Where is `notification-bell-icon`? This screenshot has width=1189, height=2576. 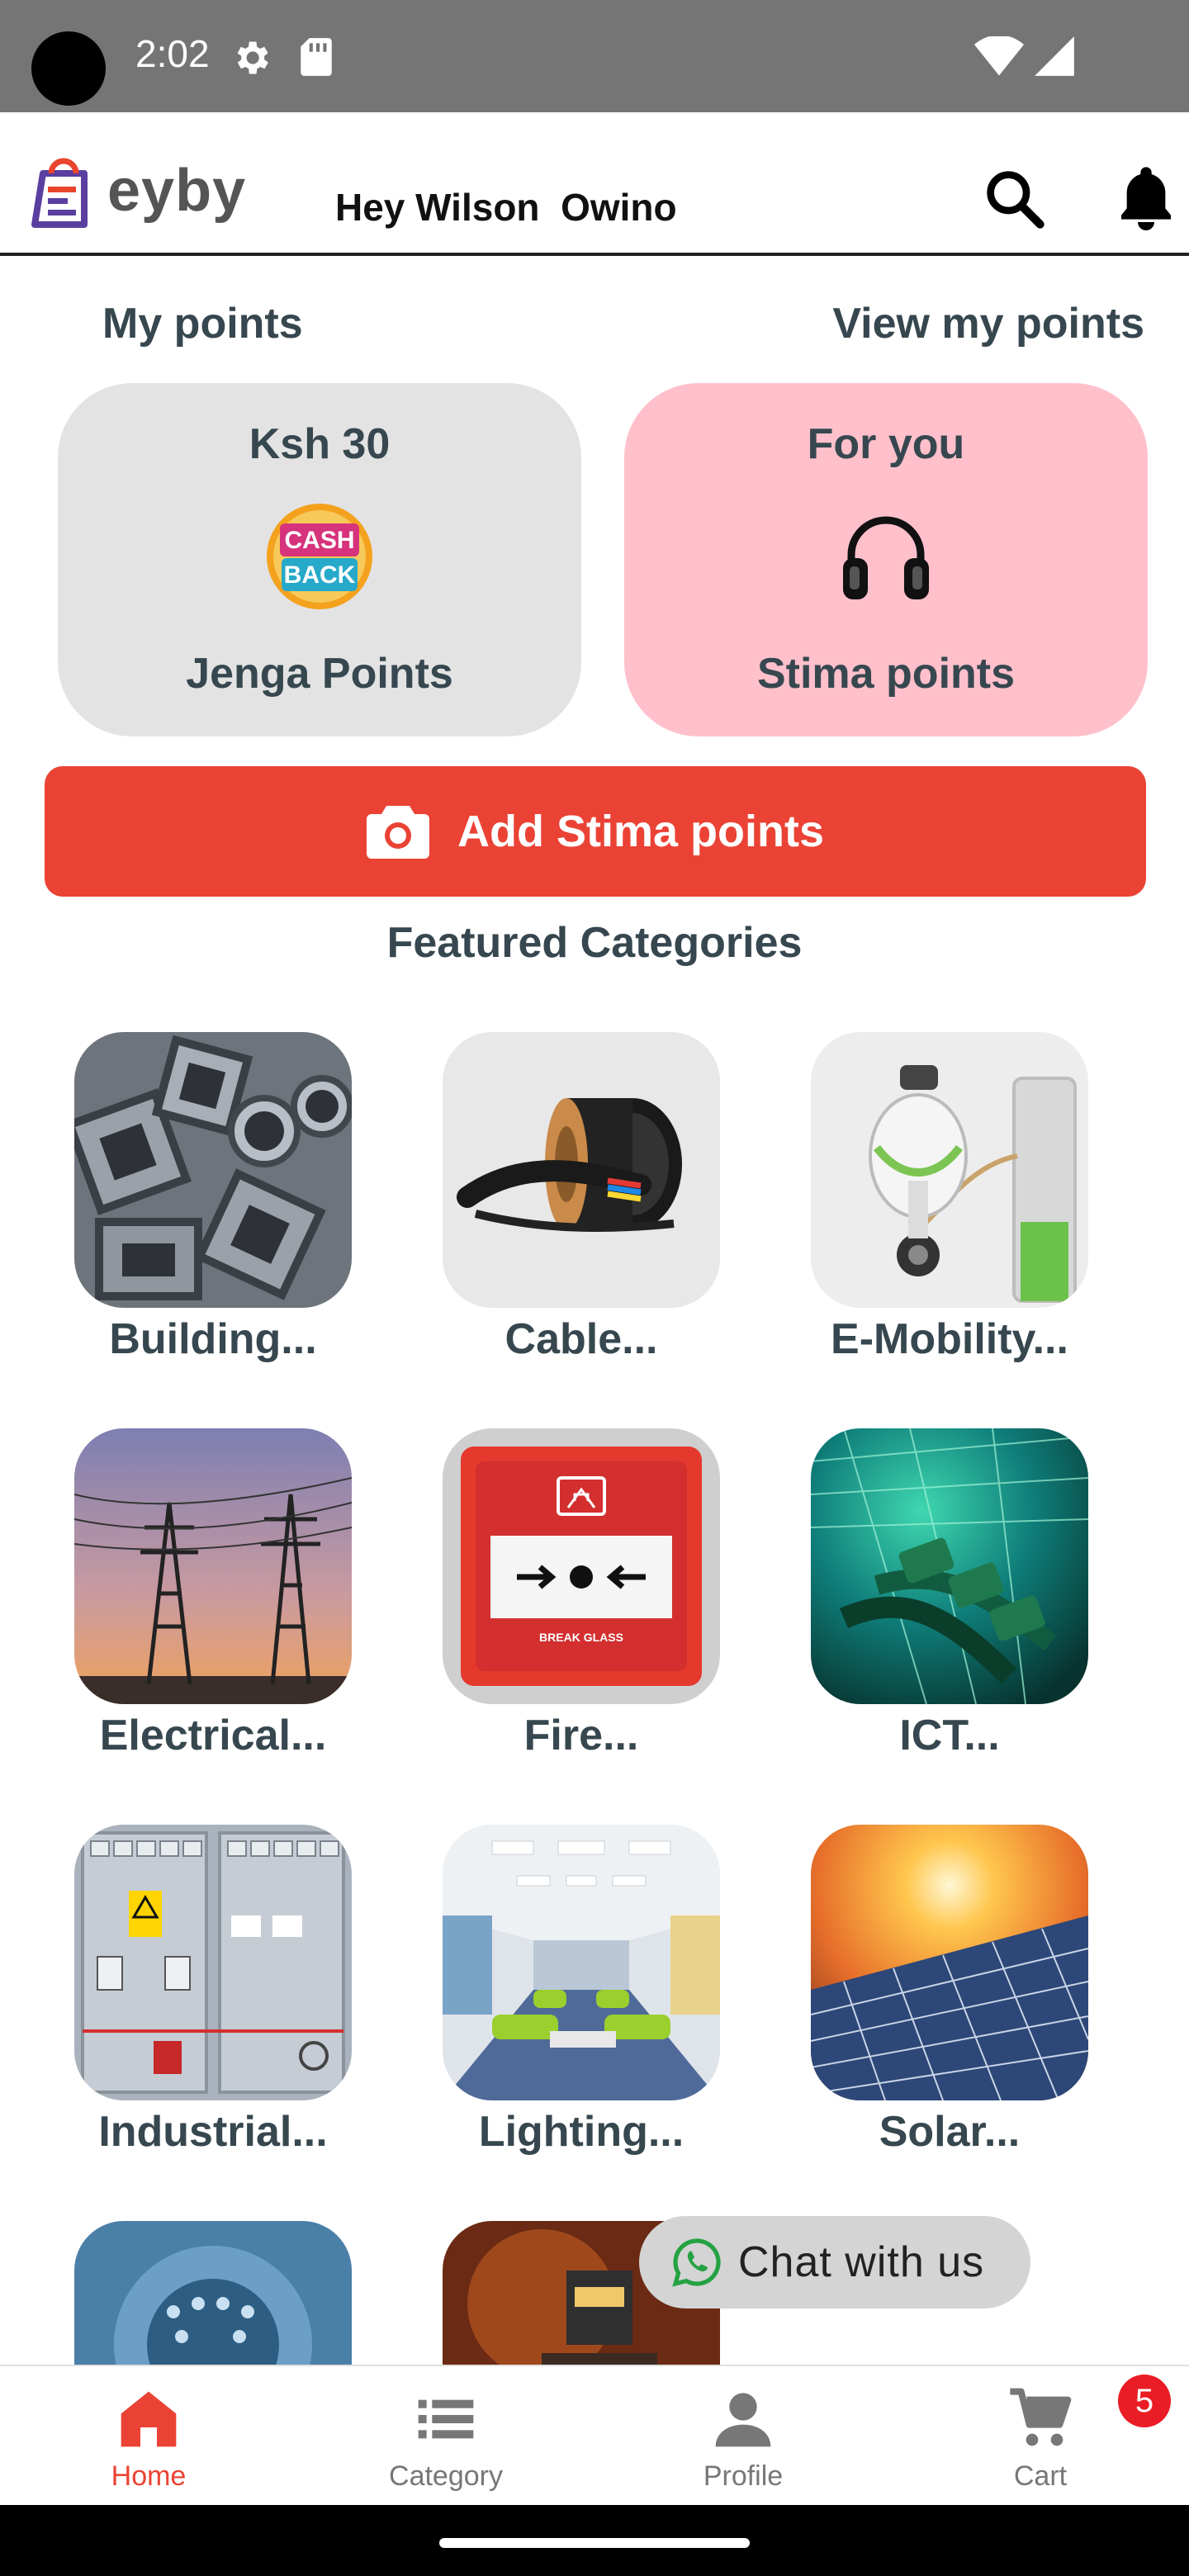
notification-bell-icon is located at coordinates (1146, 197).